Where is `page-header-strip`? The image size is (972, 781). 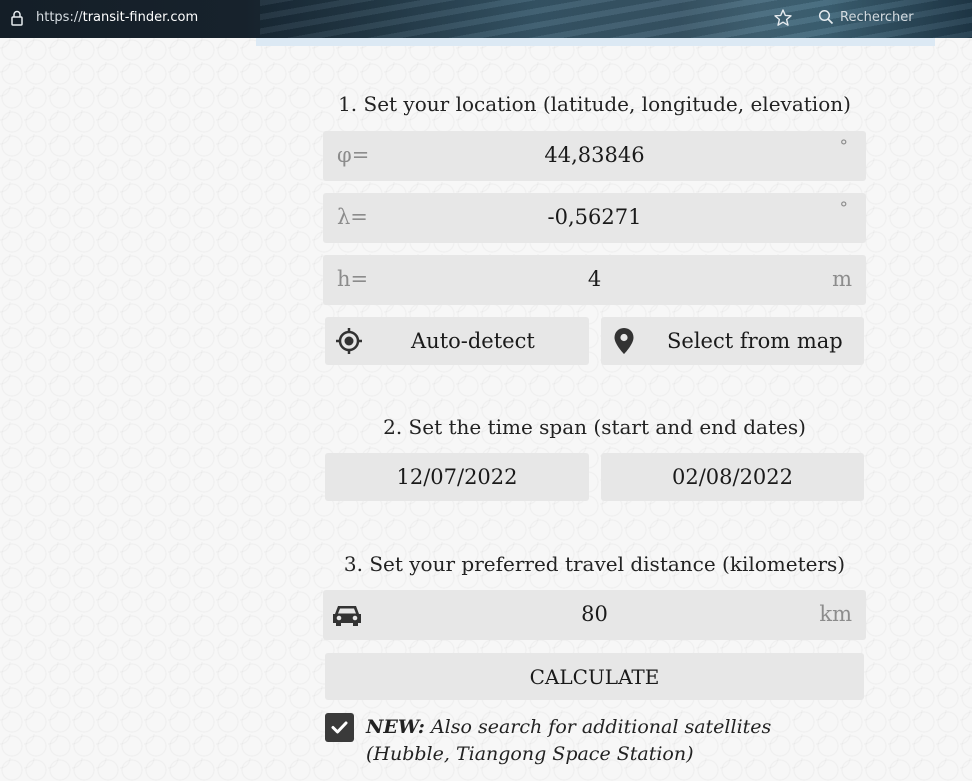 page-header-strip is located at coordinates (595, 42).